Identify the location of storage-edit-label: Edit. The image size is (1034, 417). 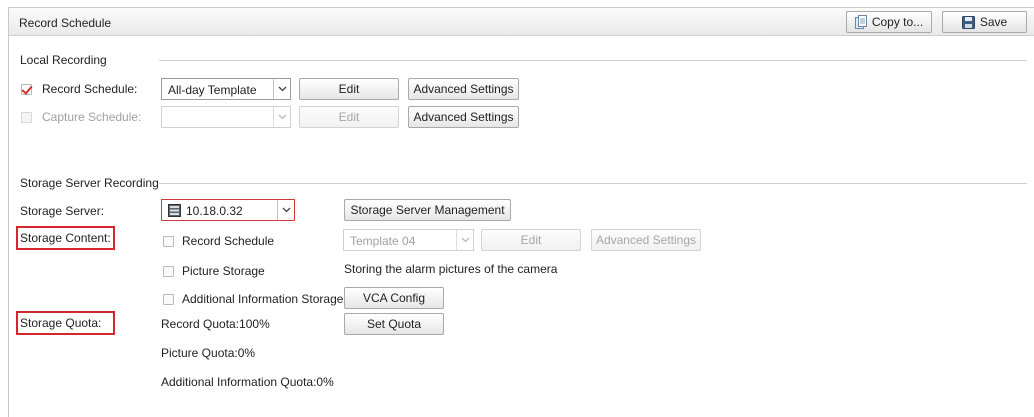
(531, 240).